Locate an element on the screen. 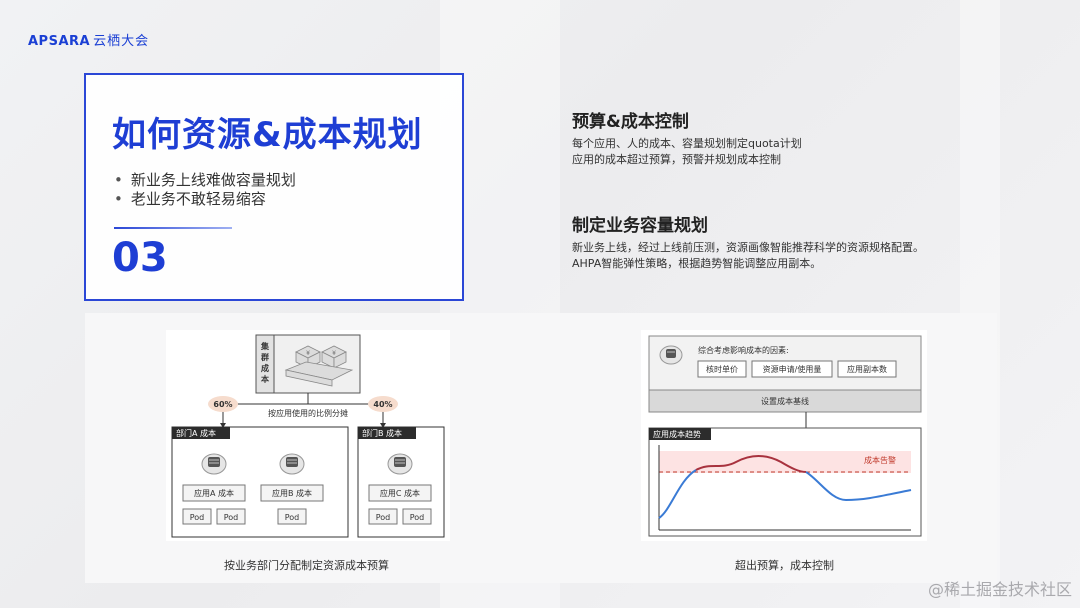 This screenshot has height=608, width=1080. alert-label: 成本告警 is located at coordinates (880, 460).